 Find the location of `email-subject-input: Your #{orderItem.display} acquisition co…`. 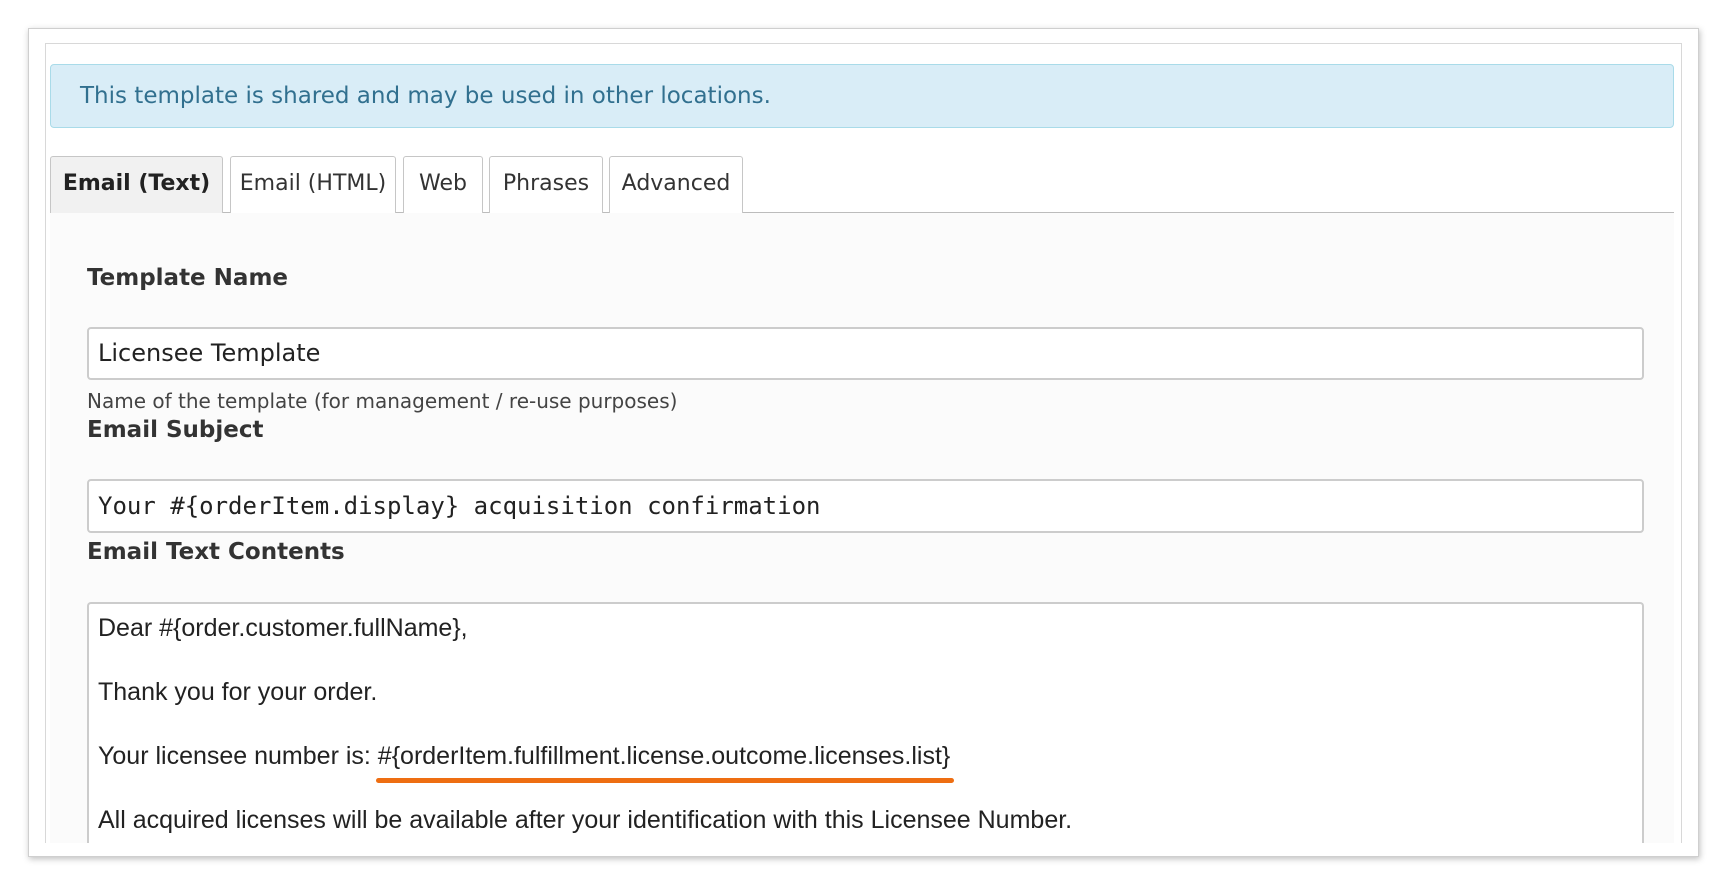

email-subject-input: Your #{orderItem.display} acquisition co… is located at coordinates (865, 506).